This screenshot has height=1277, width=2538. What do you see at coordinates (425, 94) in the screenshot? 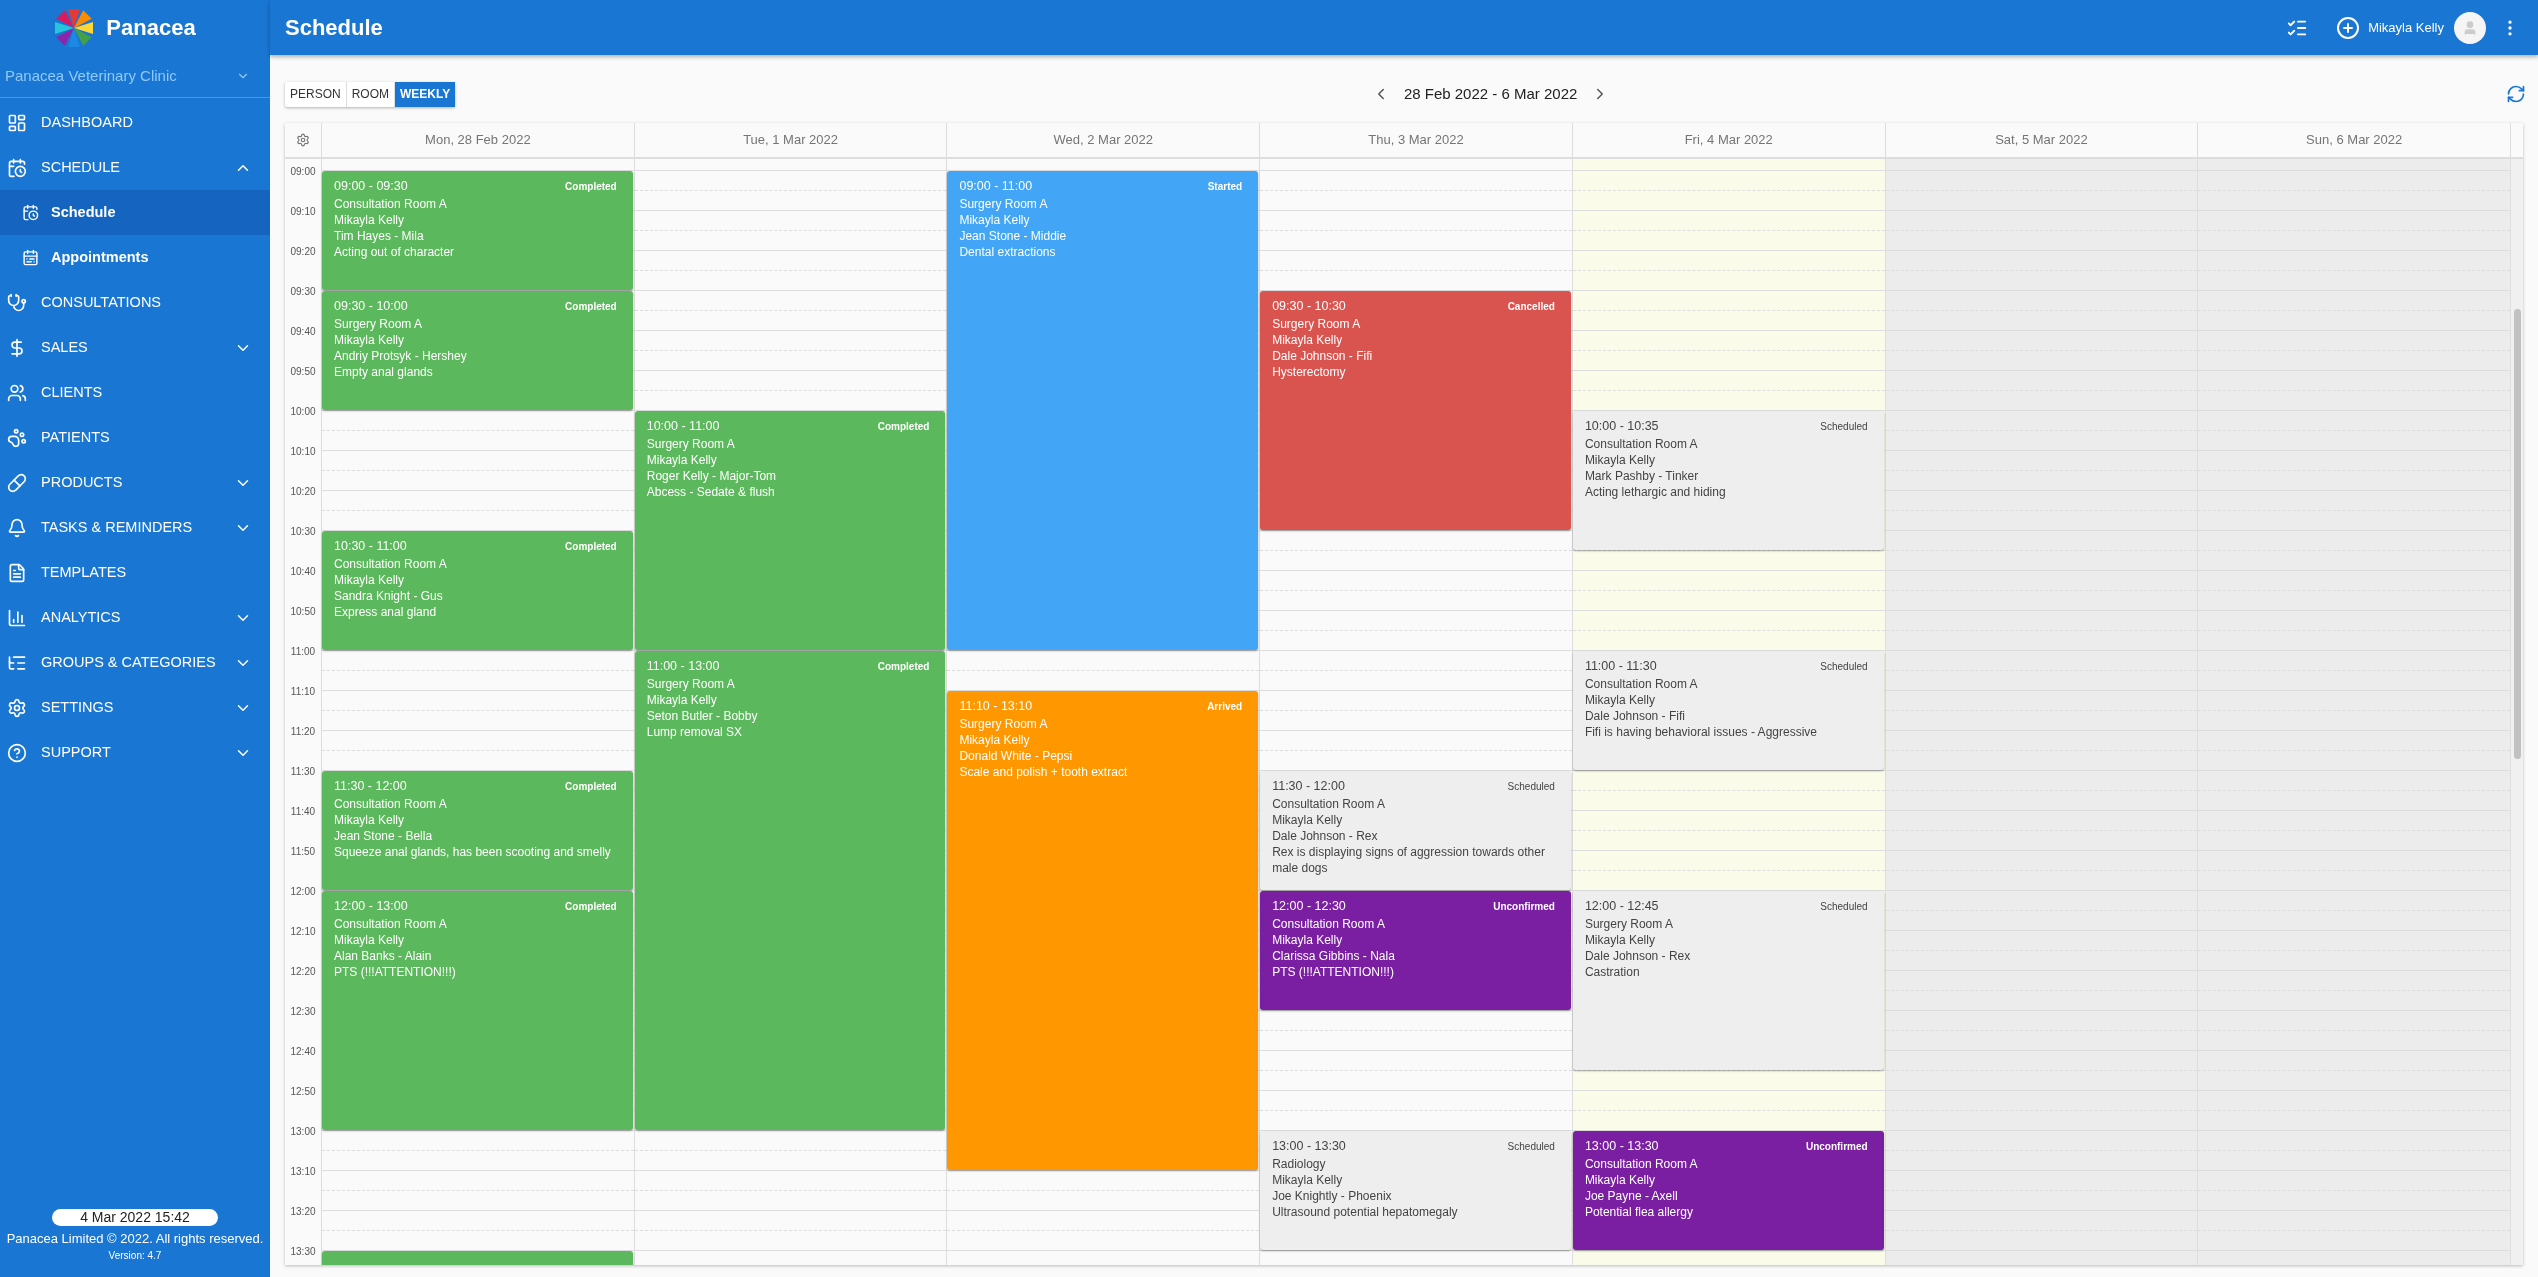
I see `view-tab: WEEKLY` at bounding box center [425, 94].